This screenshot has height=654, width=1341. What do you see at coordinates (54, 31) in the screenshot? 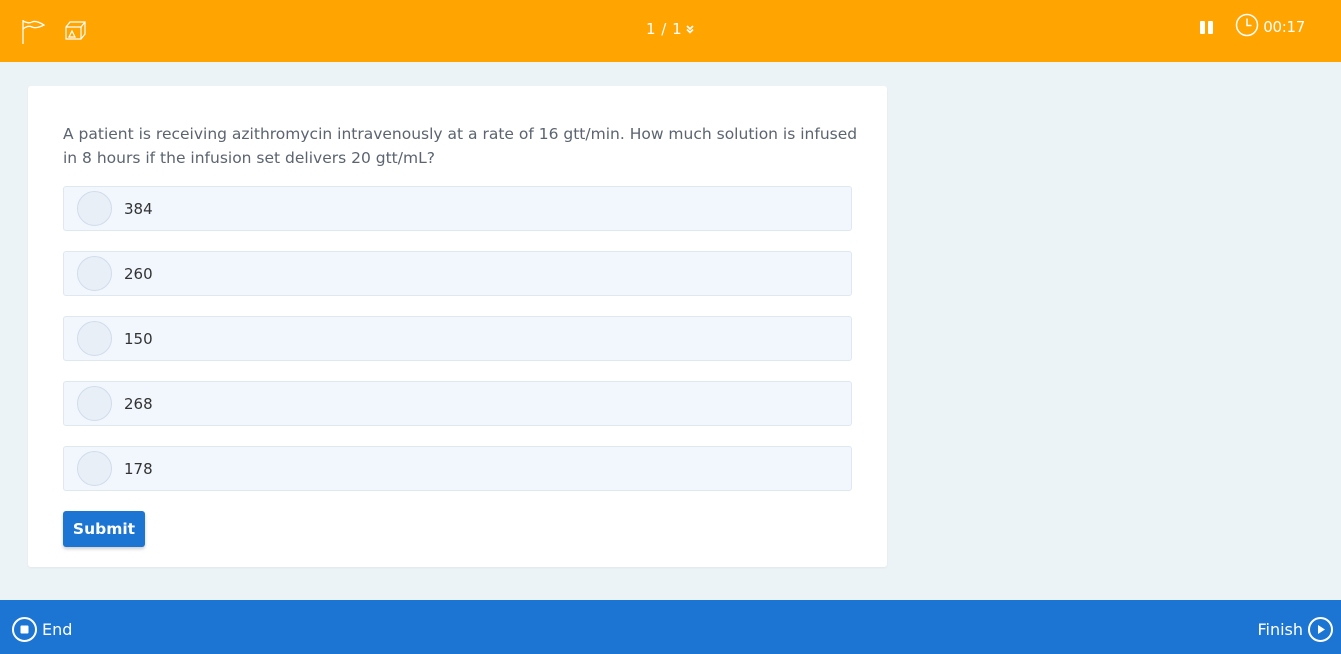
I see `top-tools` at bounding box center [54, 31].